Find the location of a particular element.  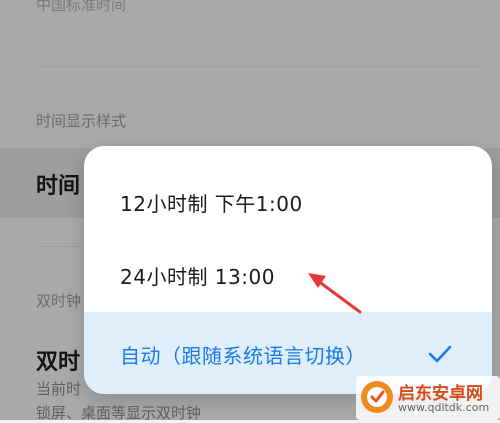

option-12-hour: 12小时制 下午1:00 is located at coordinates (288, 201).